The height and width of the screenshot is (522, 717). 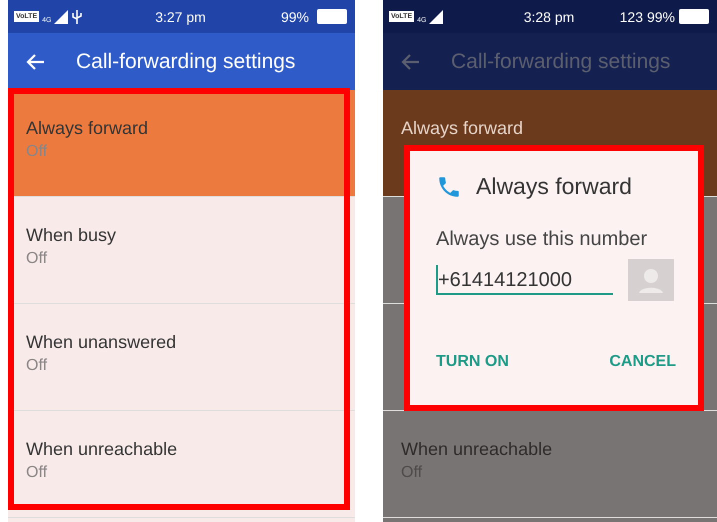 What do you see at coordinates (554, 186) in the screenshot?
I see `dialog-title: Always forward` at bounding box center [554, 186].